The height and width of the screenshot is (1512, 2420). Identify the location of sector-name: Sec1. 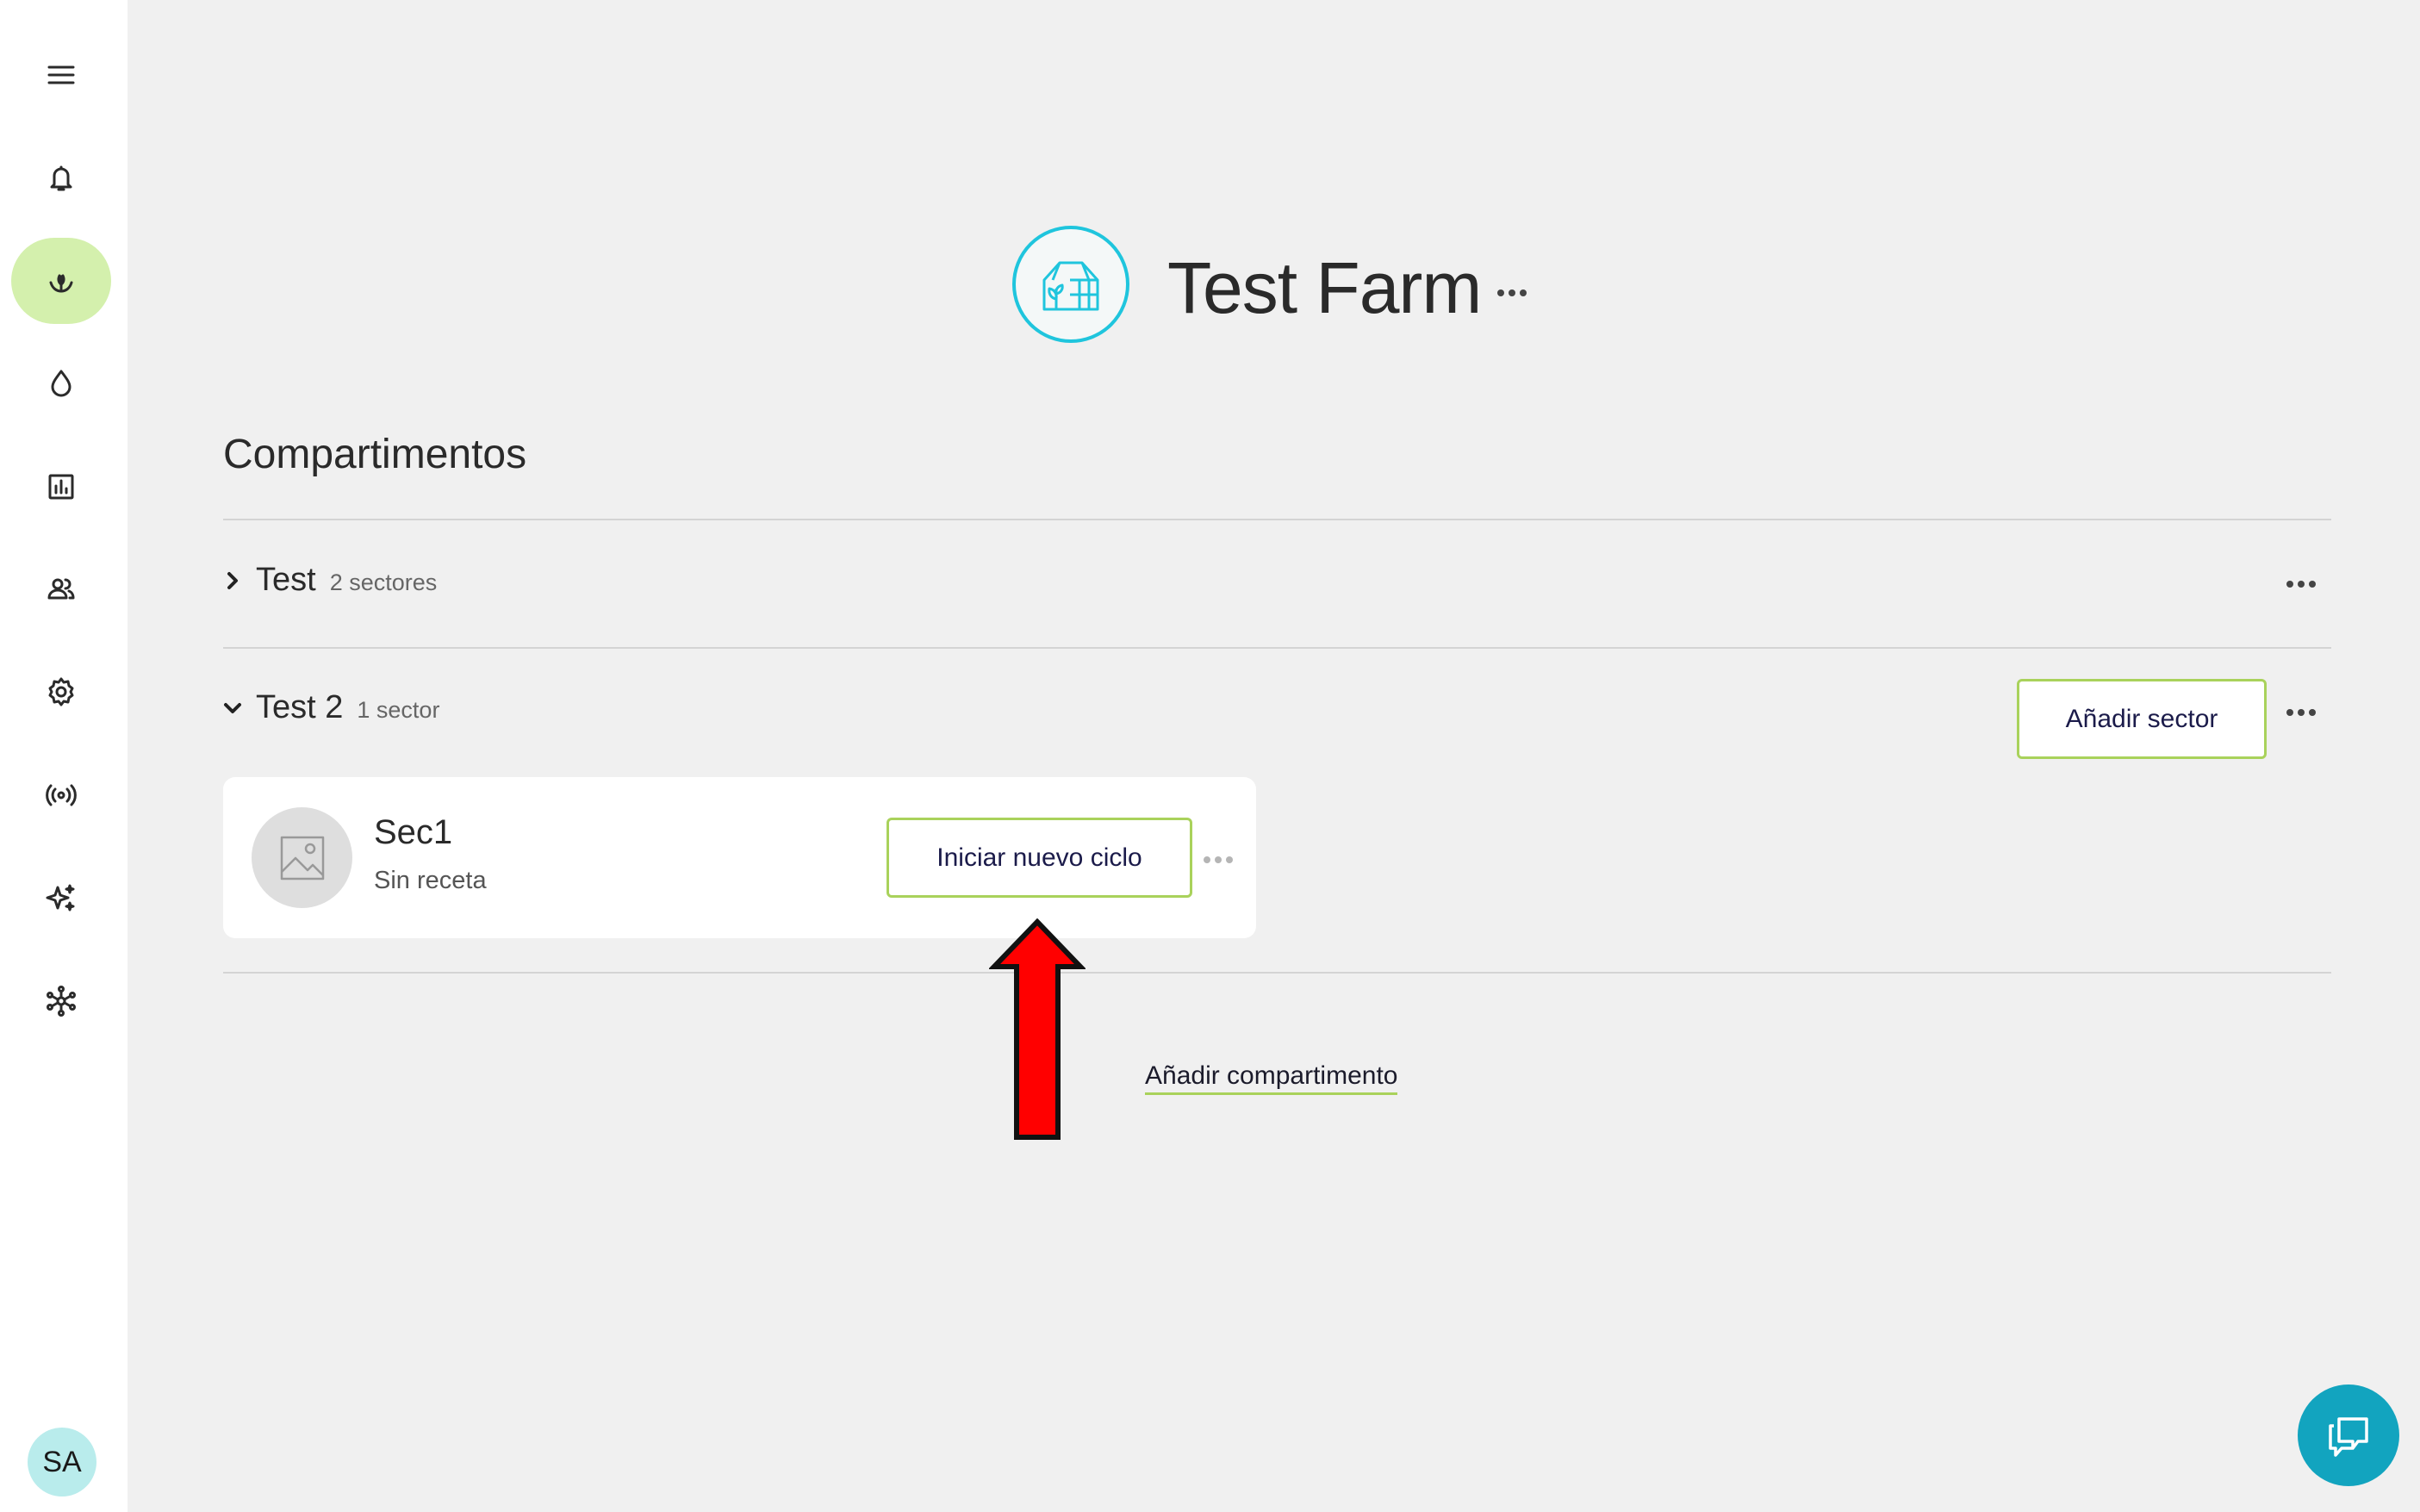
(413, 832).